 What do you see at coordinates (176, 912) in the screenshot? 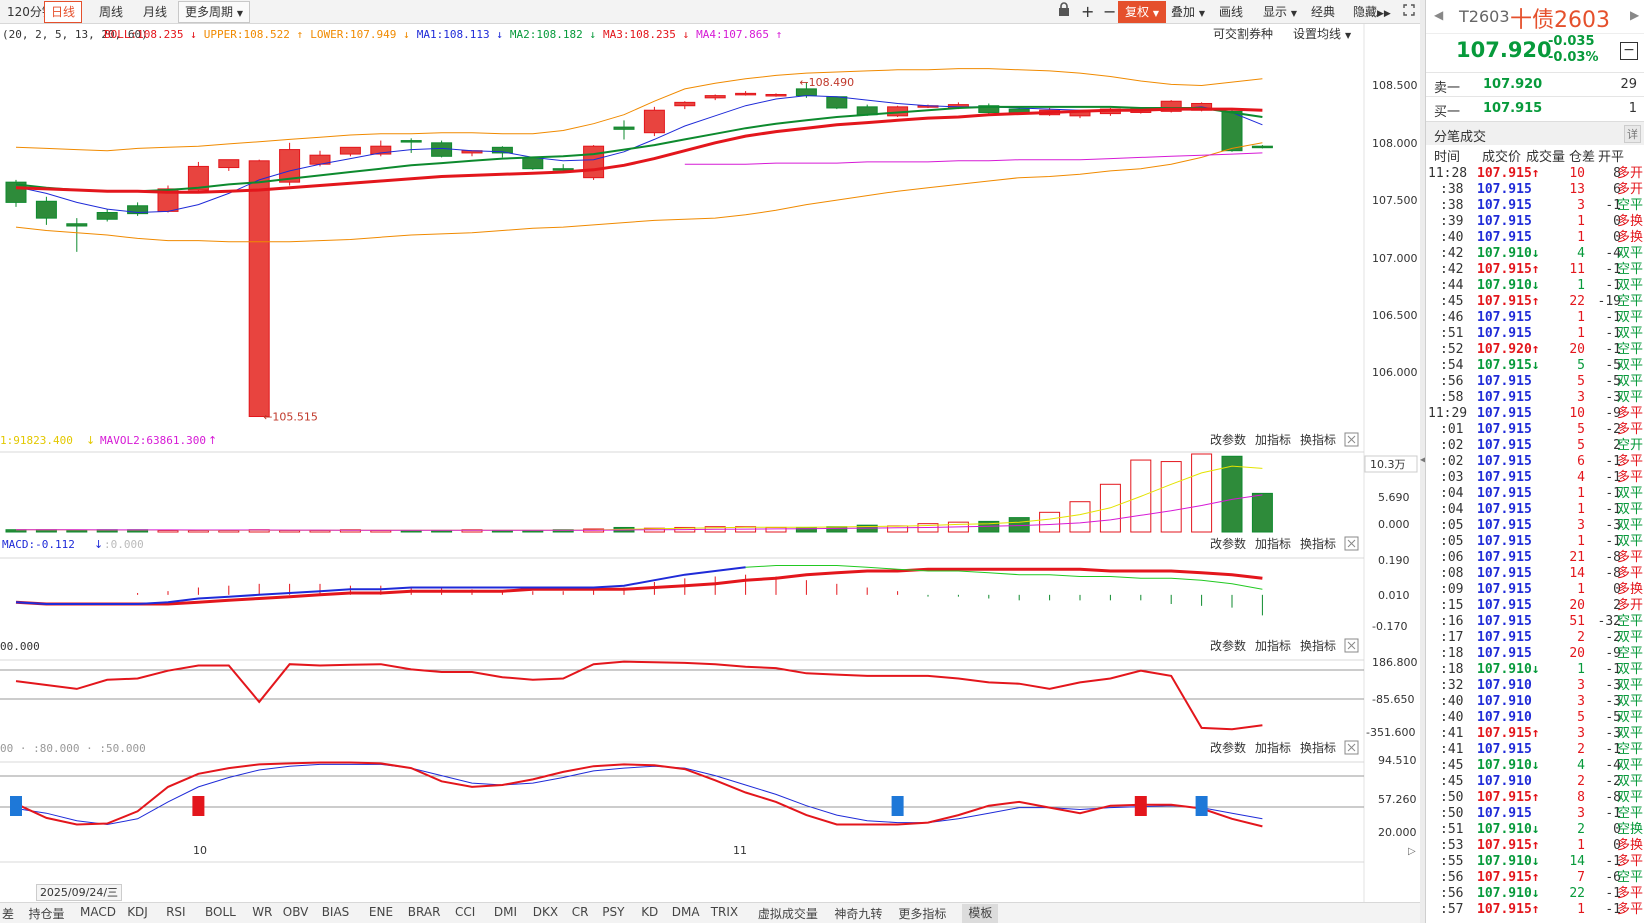
I see `indicator-tab: RSI` at bounding box center [176, 912].